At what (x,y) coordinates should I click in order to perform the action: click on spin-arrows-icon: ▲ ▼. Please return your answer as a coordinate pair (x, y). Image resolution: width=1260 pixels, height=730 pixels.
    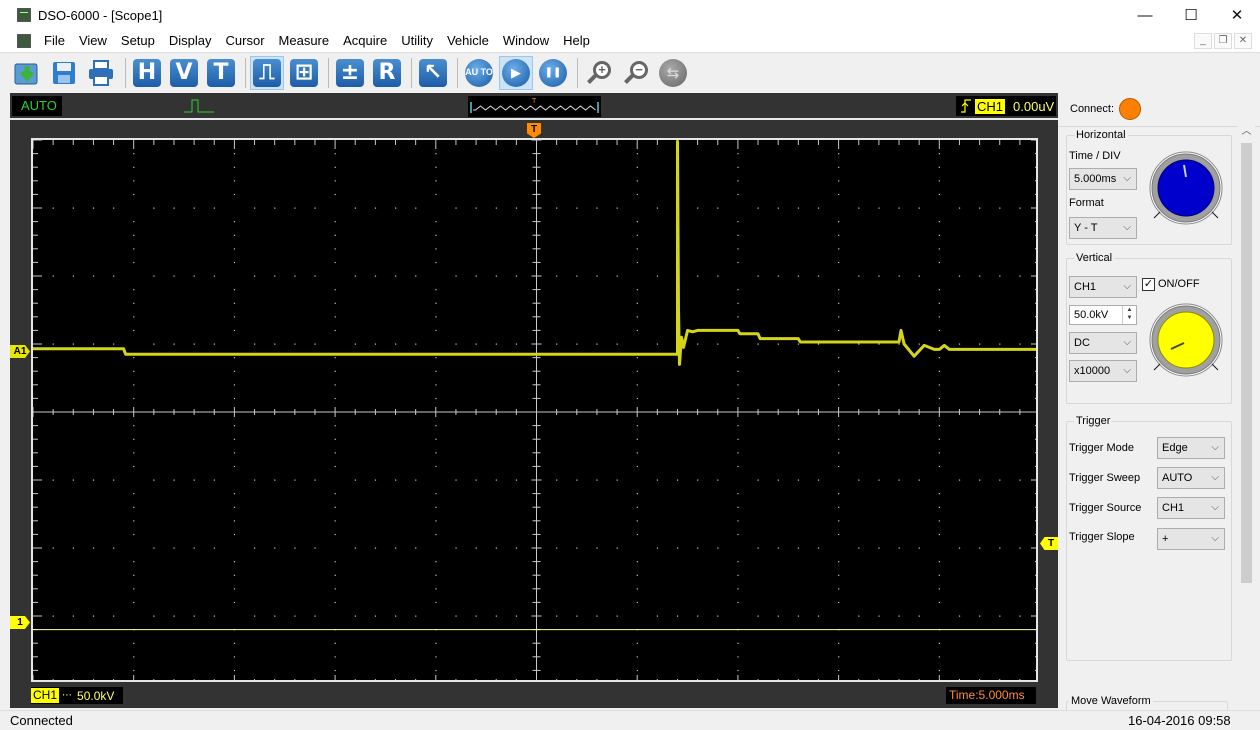
    Looking at the image, I should click on (1129, 315).